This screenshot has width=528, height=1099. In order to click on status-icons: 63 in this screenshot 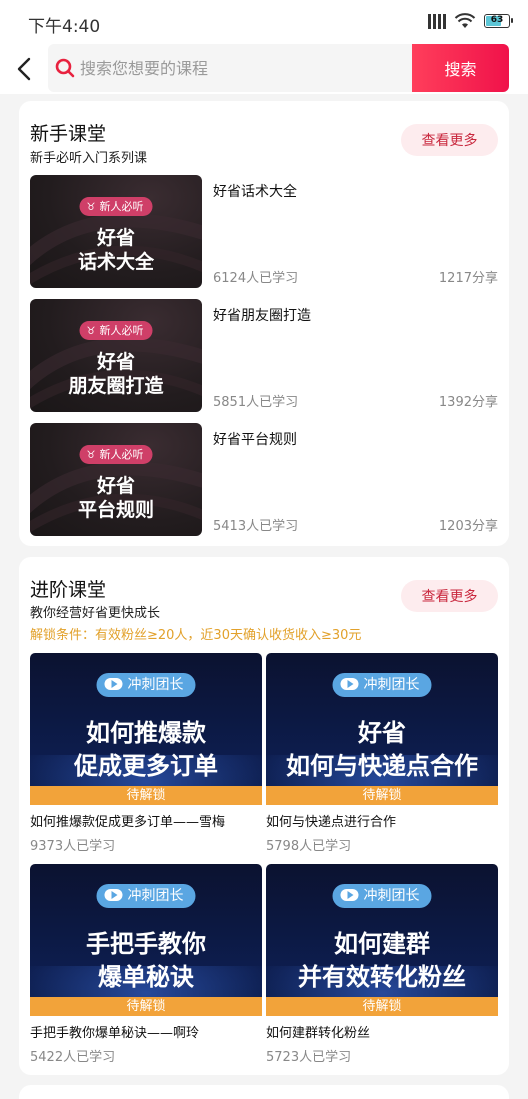, I will do `click(470, 21)`.